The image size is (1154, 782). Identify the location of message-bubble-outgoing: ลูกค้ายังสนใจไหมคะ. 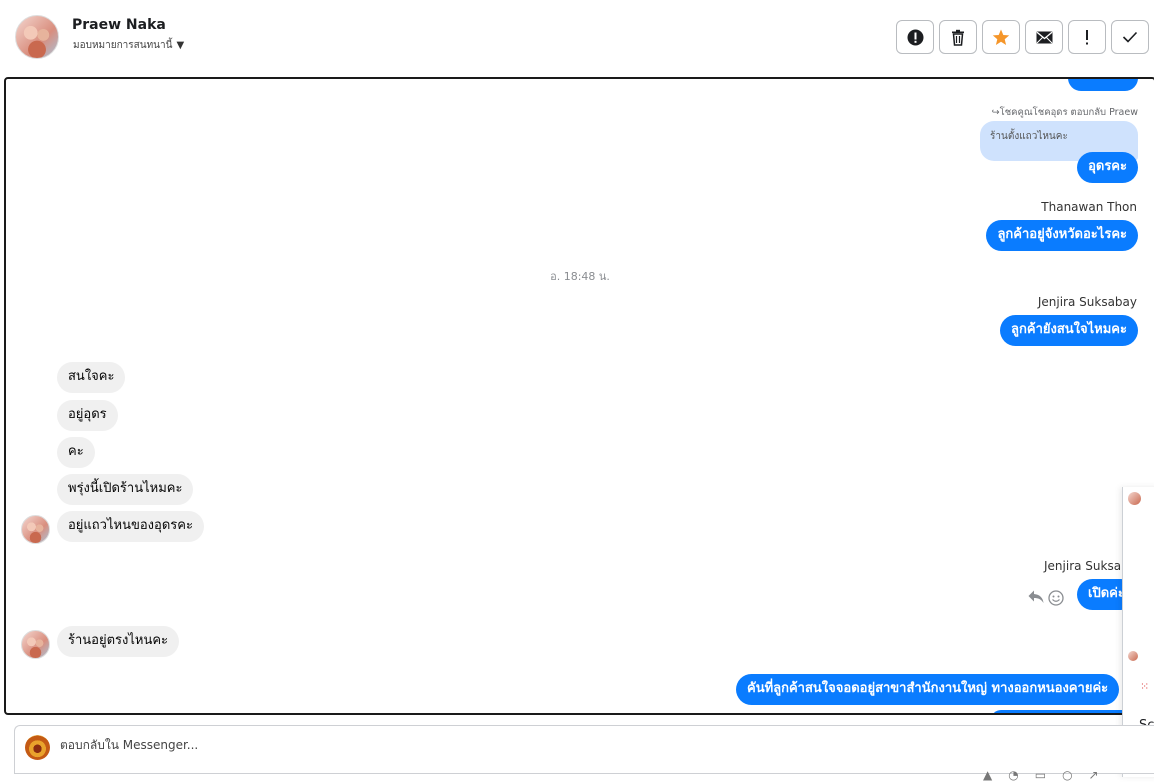
(1069, 330).